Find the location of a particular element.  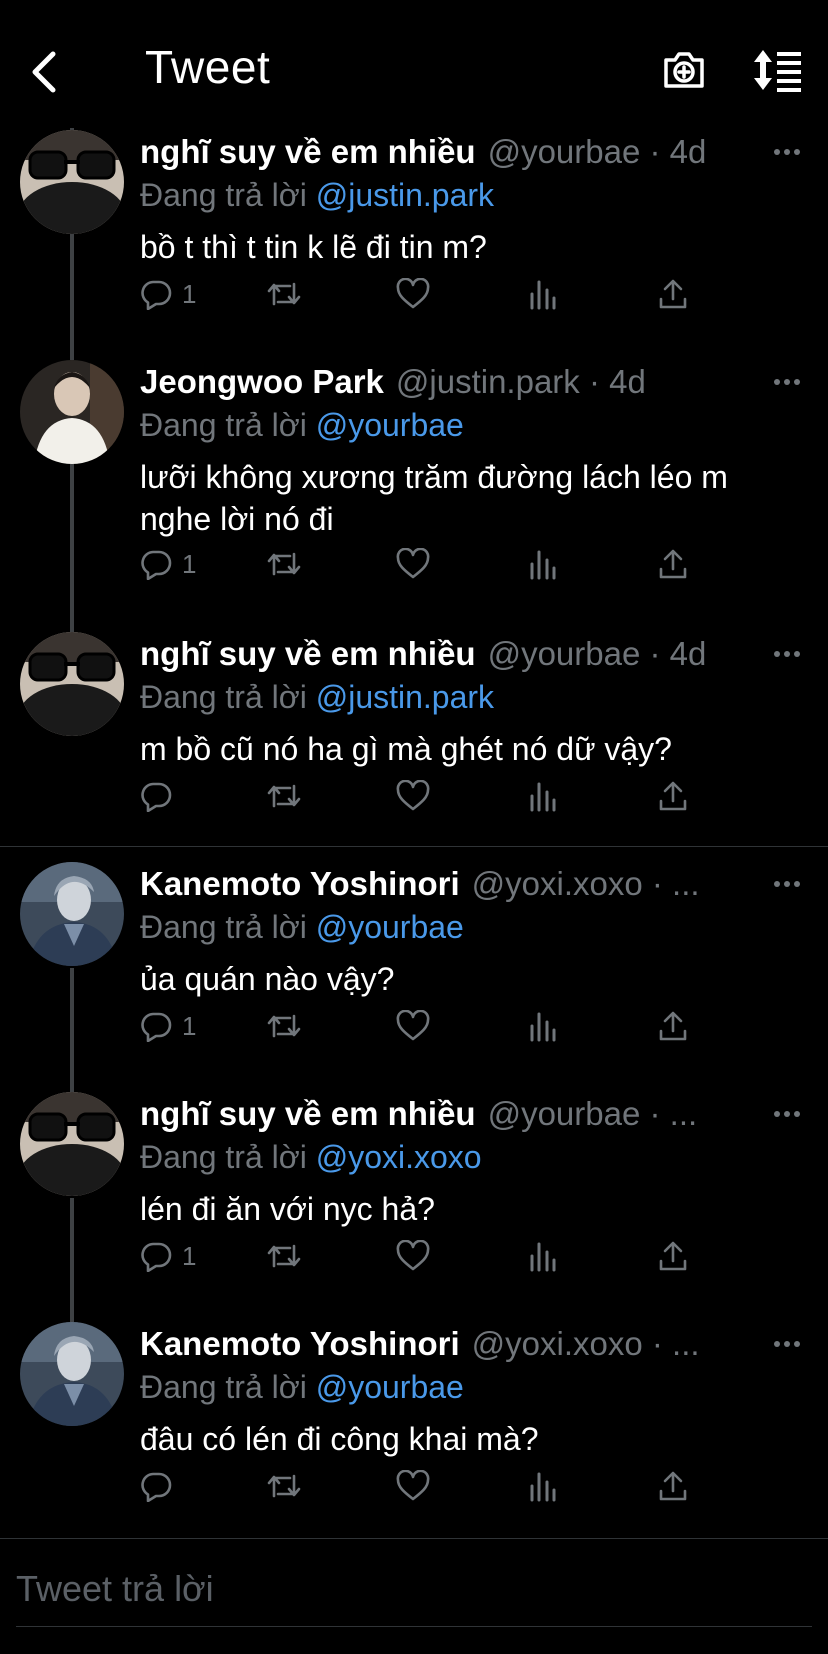

page-title: Tweet is located at coordinates (208, 67).